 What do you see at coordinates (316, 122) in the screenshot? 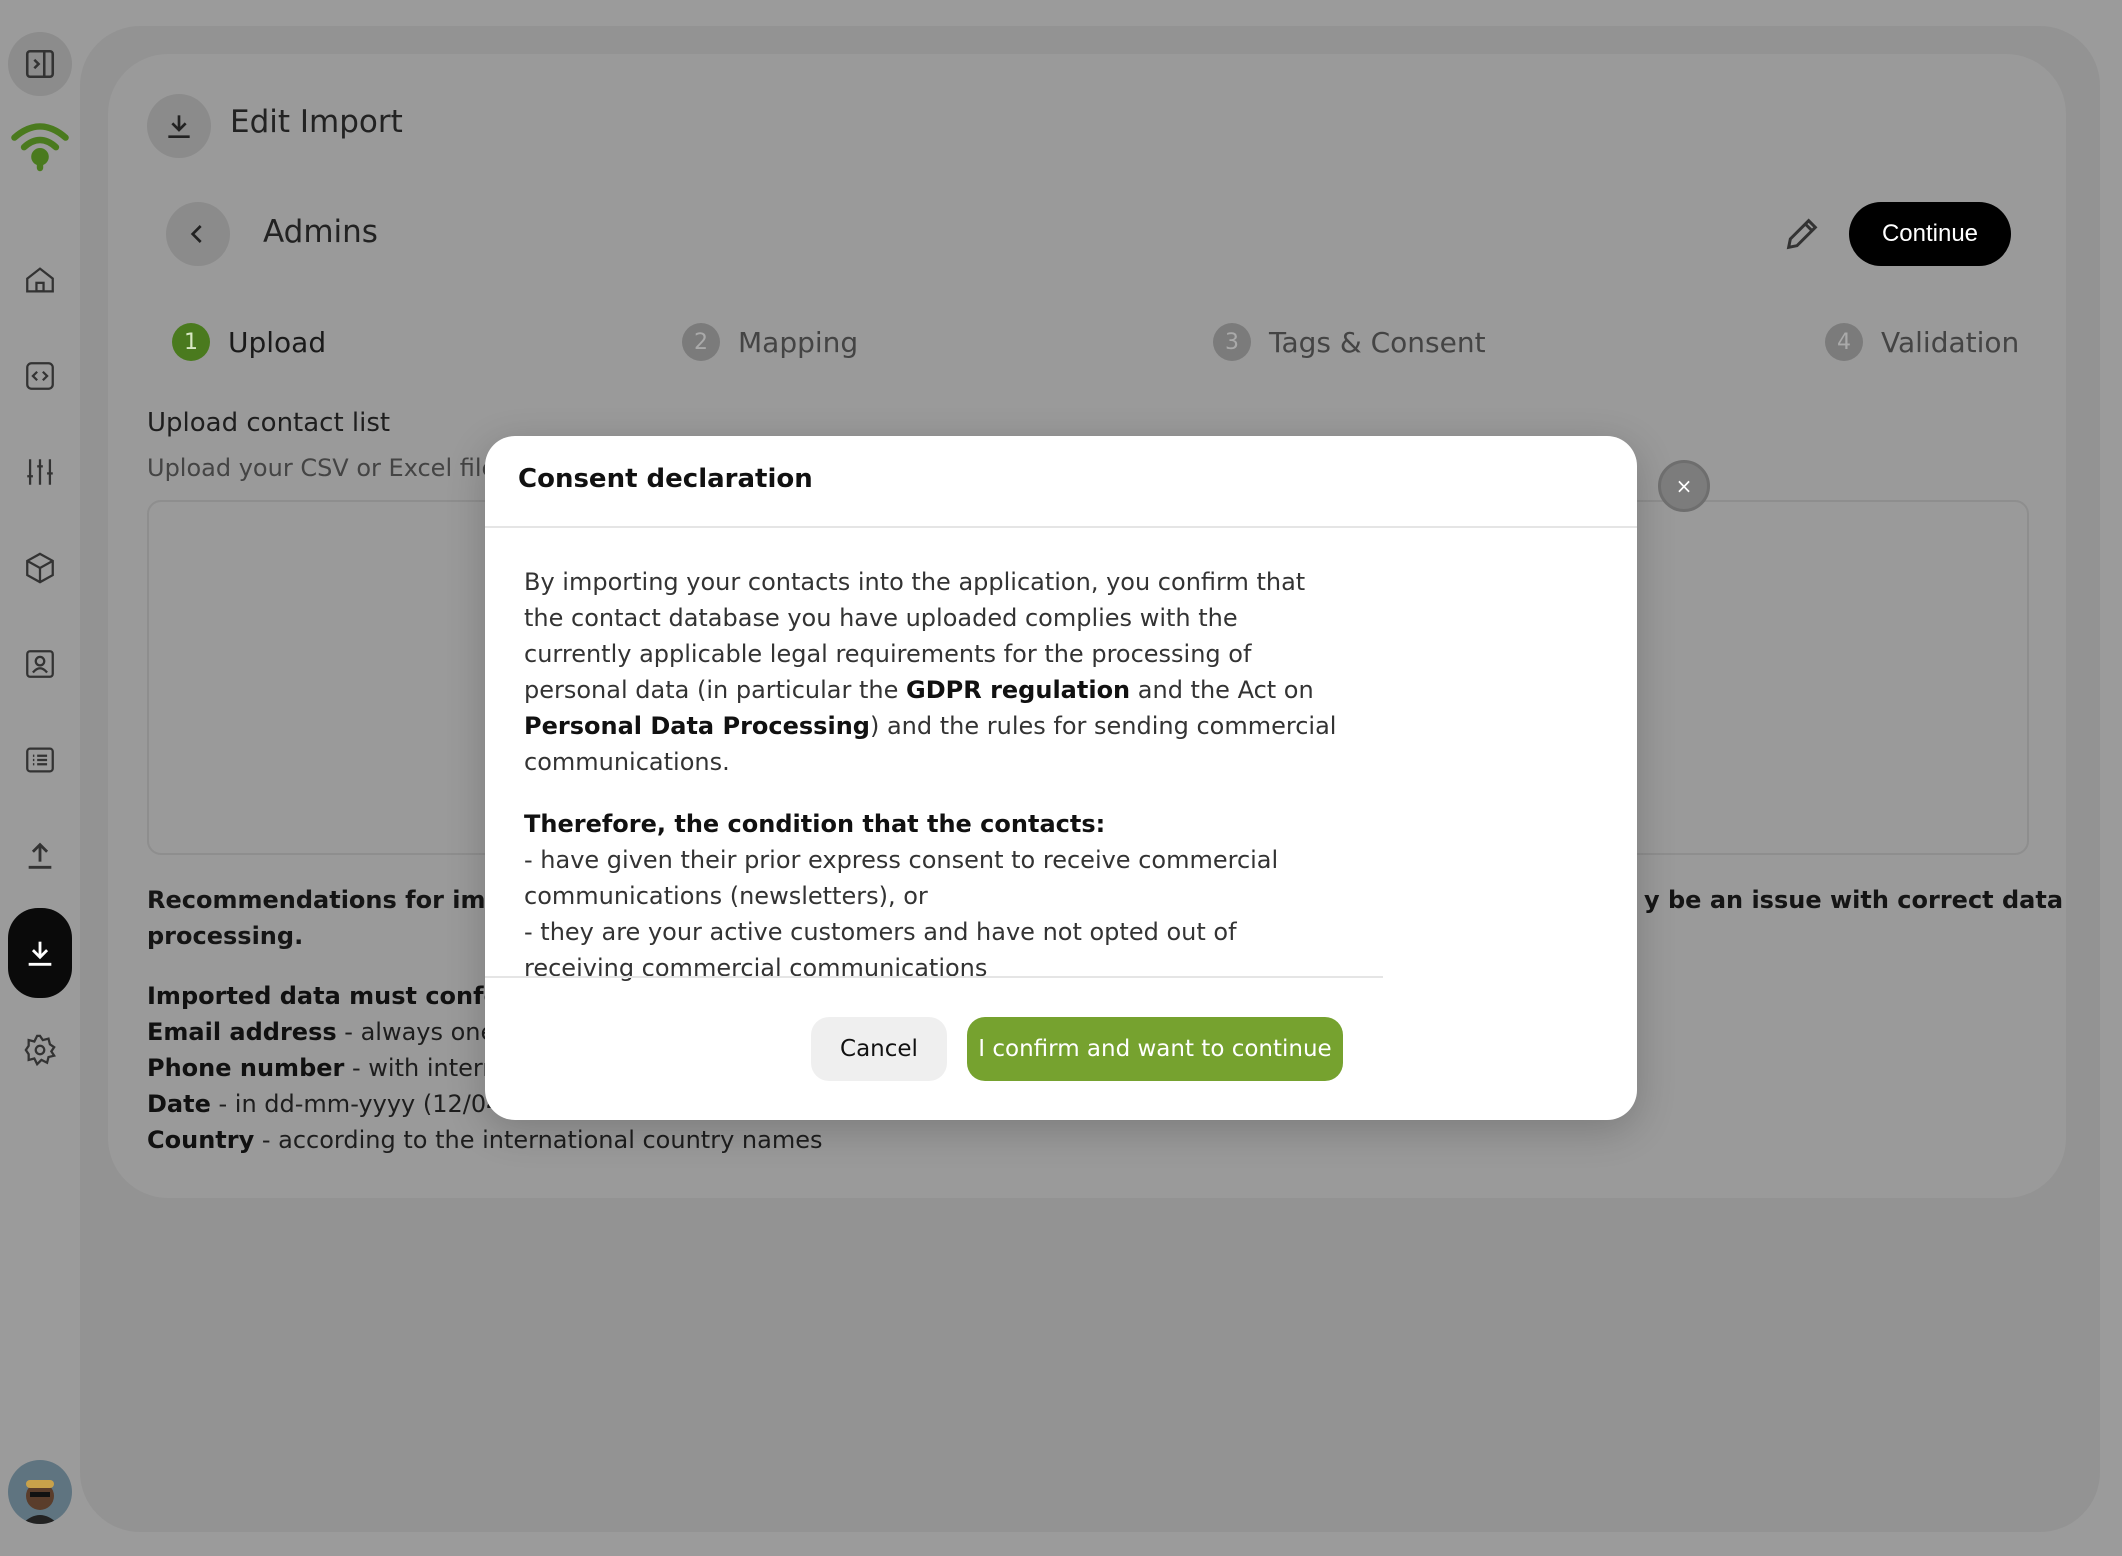
I see `page-title: Edit Import` at bounding box center [316, 122].